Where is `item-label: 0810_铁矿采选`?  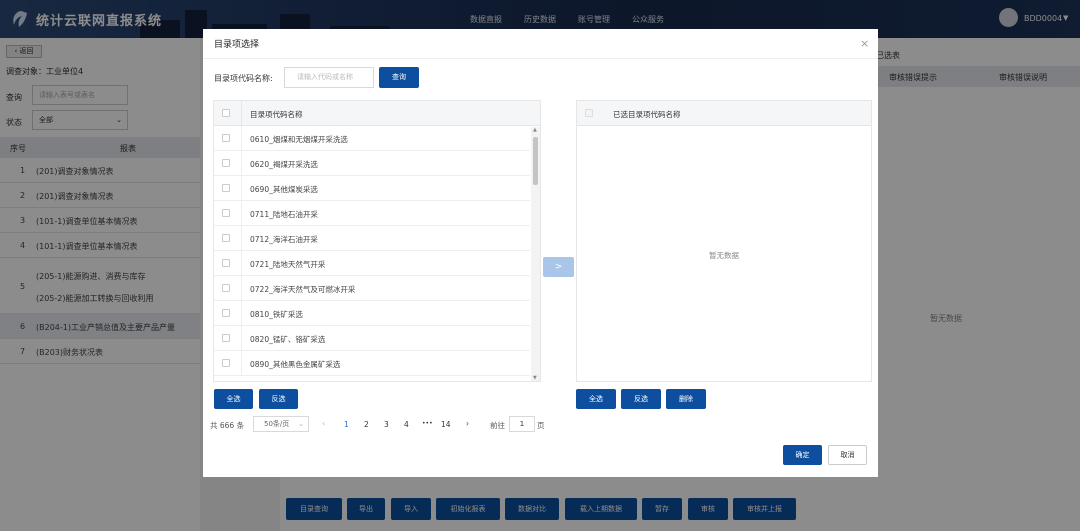
item-label: 0810_铁矿采选 is located at coordinates (276, 314).